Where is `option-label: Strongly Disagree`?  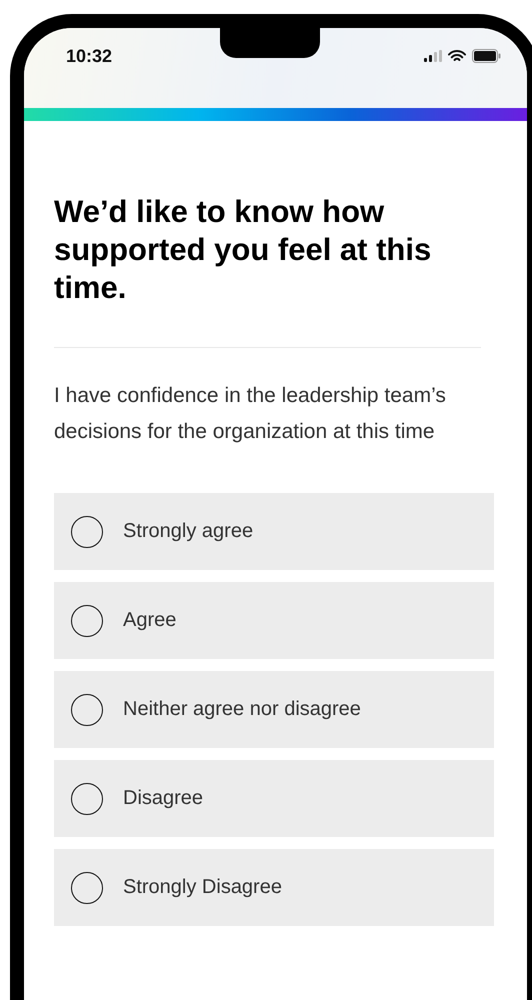
option-label: Strongly Disagree is located at coordinates (202, 887).